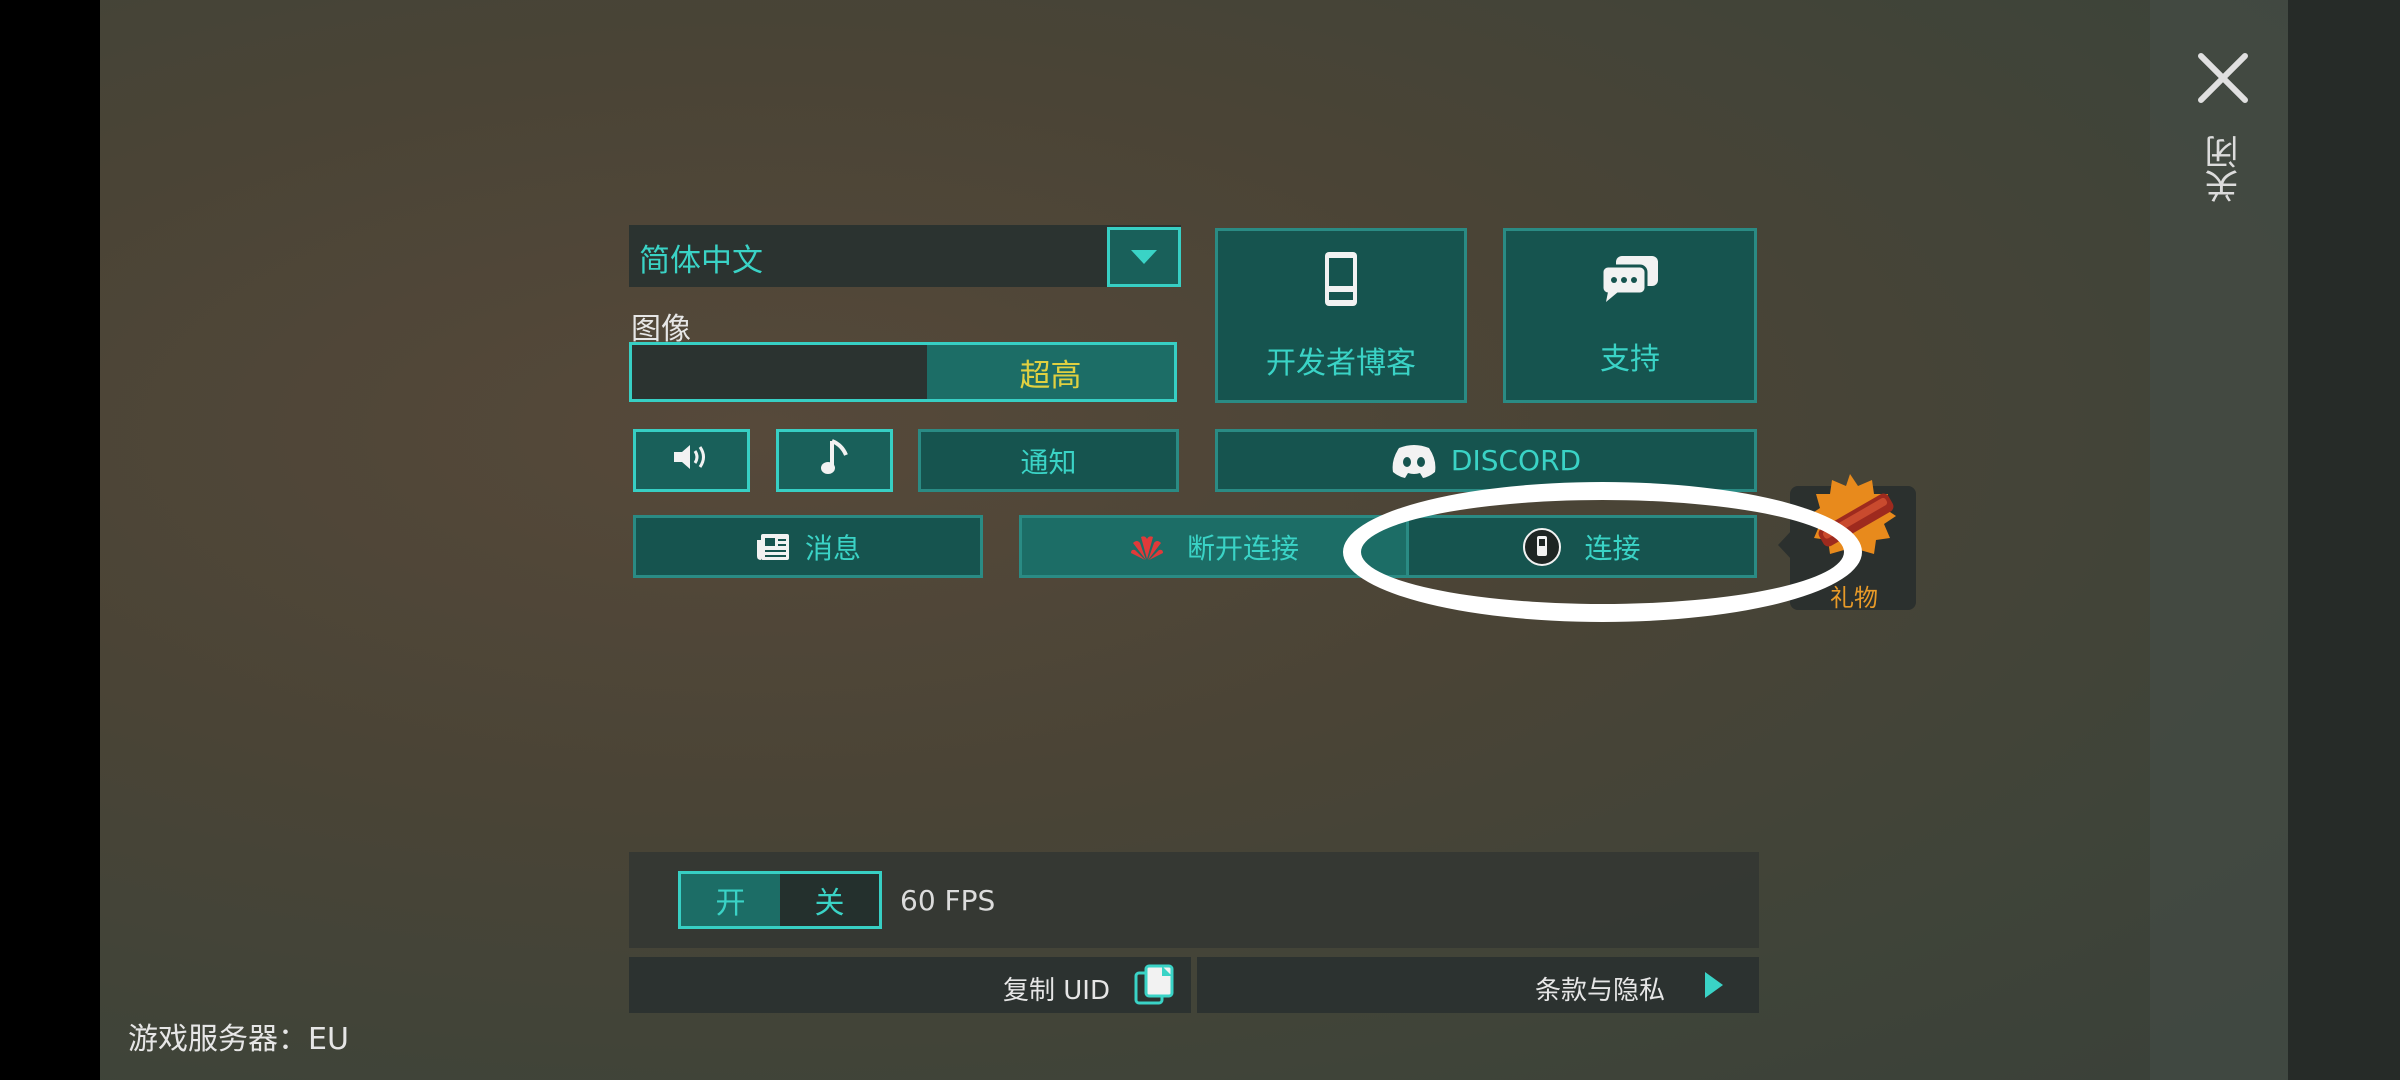  I want to click on terms-label: 条款与隐私, so click(1600, 991).